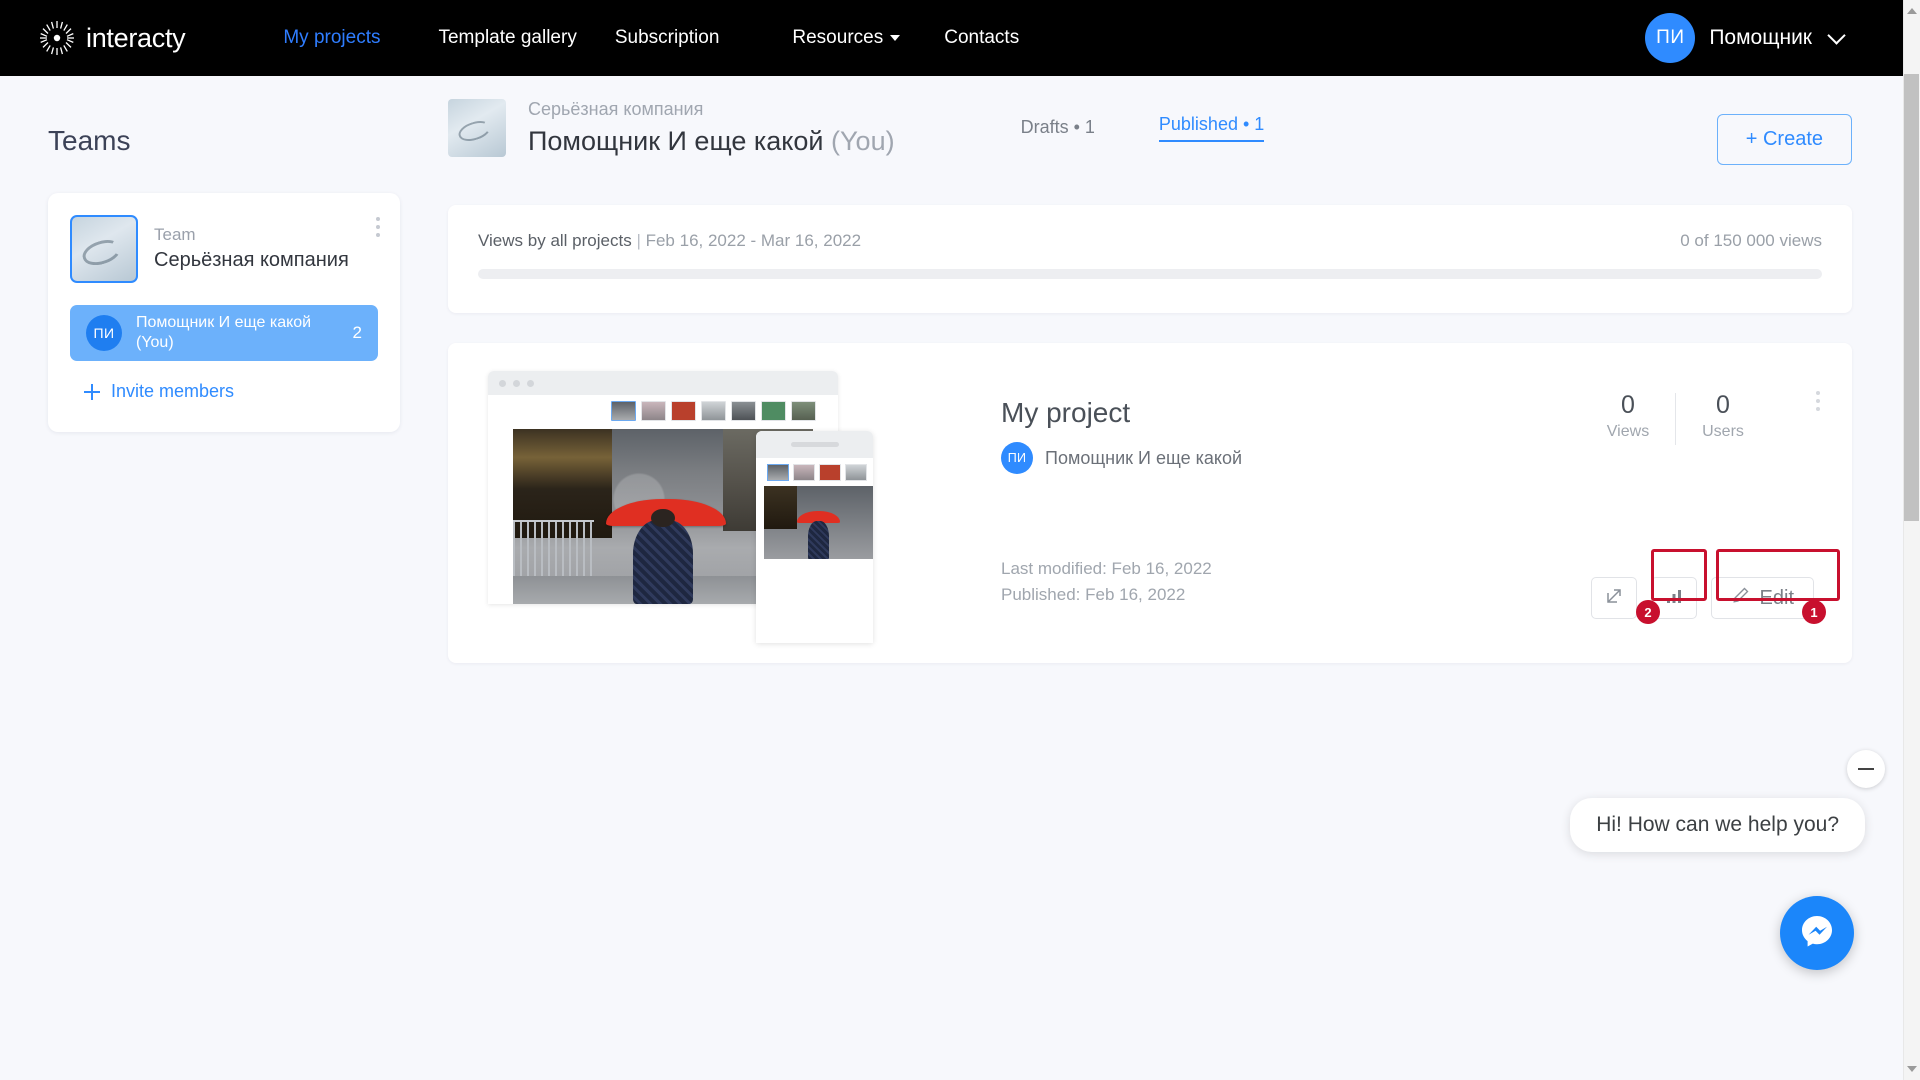 This screenshot has width=1920, height=1080. I want to click on tab-drafts: Drafts • 1, so click(1058, 127).